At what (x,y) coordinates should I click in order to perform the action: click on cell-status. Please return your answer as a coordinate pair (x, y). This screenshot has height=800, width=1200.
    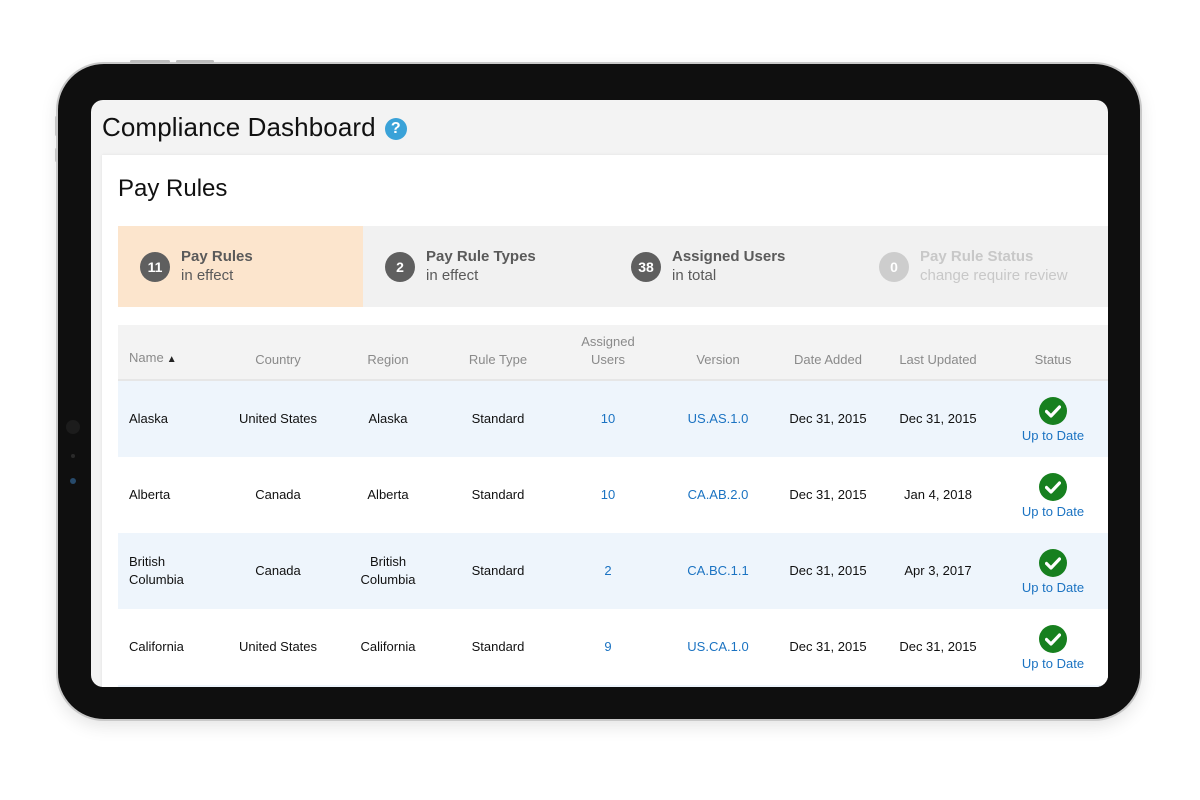
    Looking at the image, I should click on (1053, 686).